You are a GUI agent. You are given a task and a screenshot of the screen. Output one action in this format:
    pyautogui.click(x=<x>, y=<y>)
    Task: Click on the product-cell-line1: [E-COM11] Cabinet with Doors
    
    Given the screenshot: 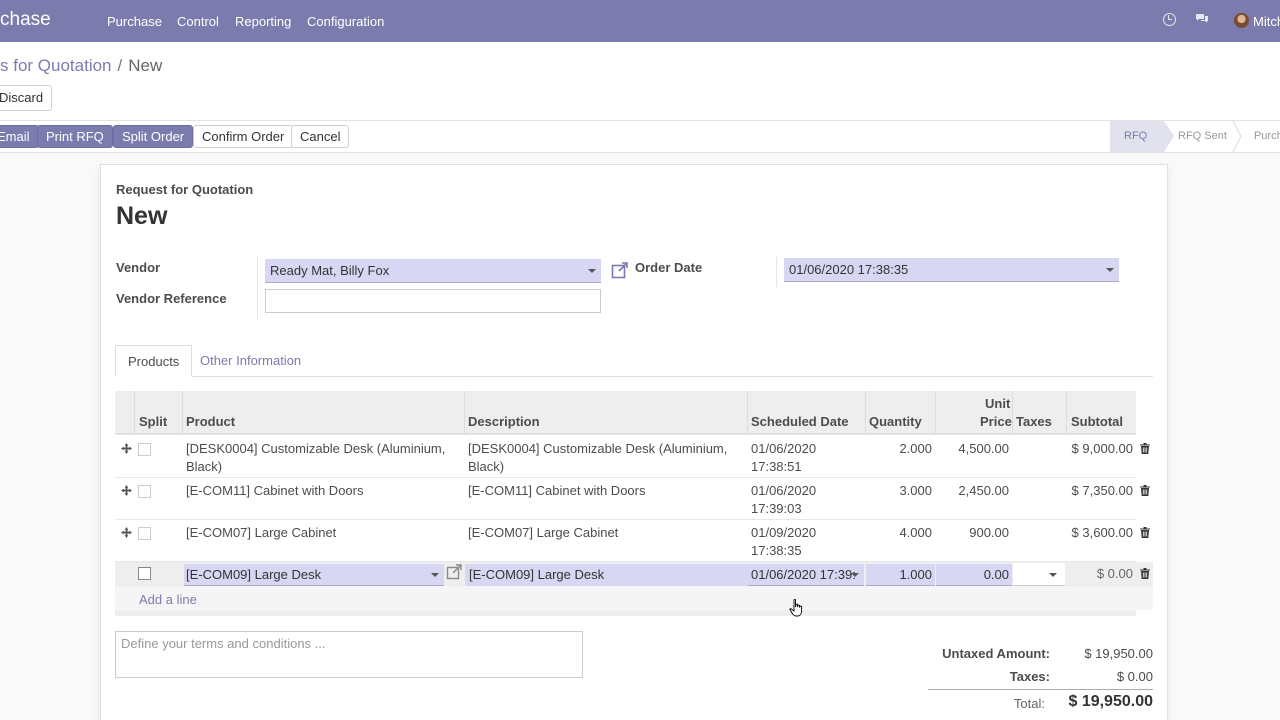 What is the action you would take?
    pyautogui.click(x=275, y=490)
    